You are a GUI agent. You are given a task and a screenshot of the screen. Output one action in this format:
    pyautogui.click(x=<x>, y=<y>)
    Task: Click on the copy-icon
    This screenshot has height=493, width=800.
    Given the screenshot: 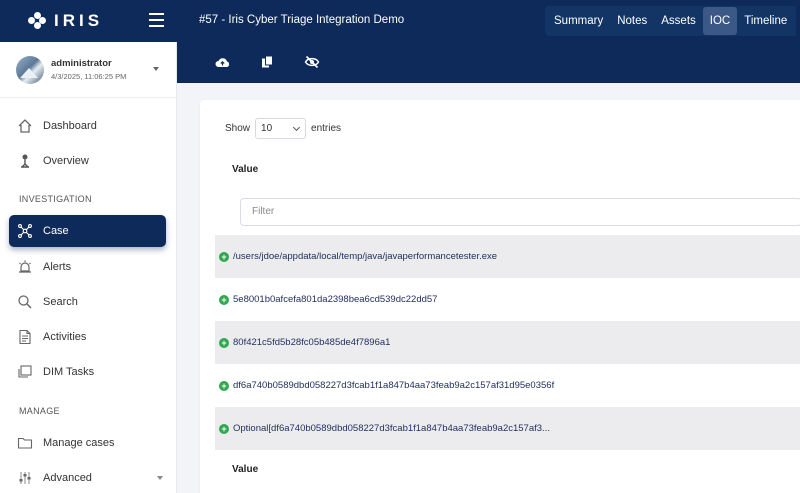 What is the action you would take?
    pyautogui.click(x=267, y=62)
    